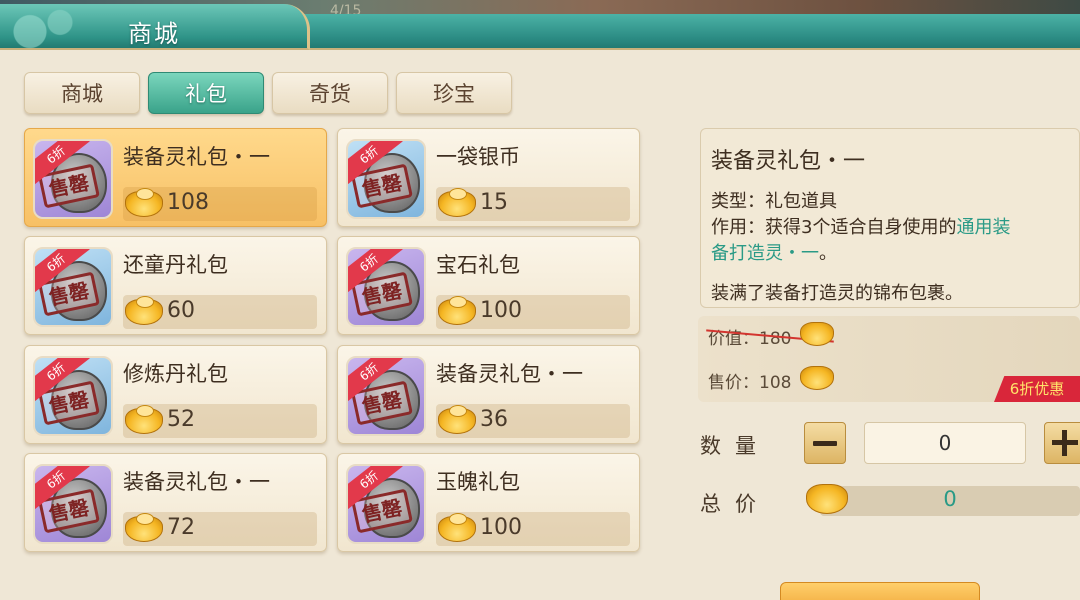 Image resolution: width=1080 pixels, height=600 pixels. What do you see at coordinates (533, 420) in the screenshot?
I see `item-price: 36` at bounding box center [533, 420].